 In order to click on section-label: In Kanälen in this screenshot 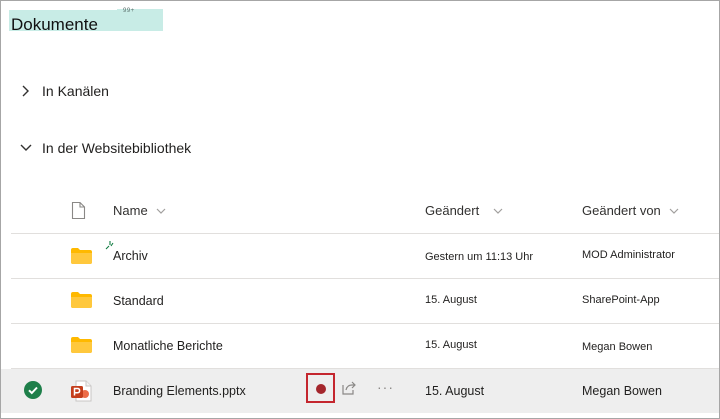, I will do `click(75, 91)`.